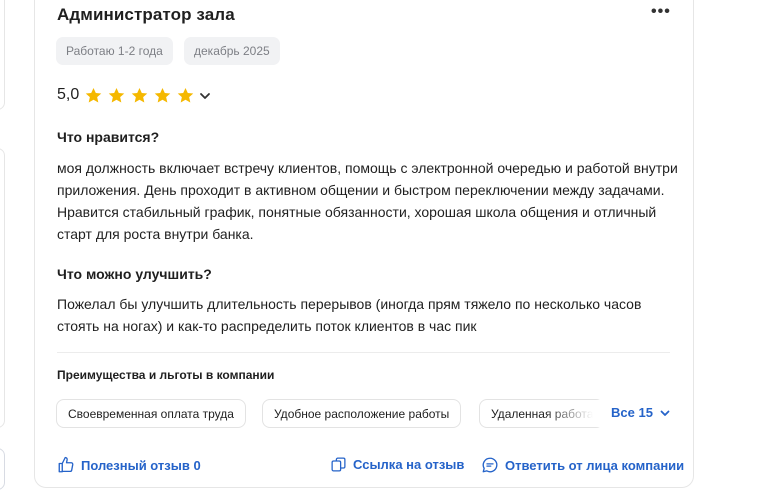  I want to click on reply-label: Ответить от лица компании, so click(595, 465).